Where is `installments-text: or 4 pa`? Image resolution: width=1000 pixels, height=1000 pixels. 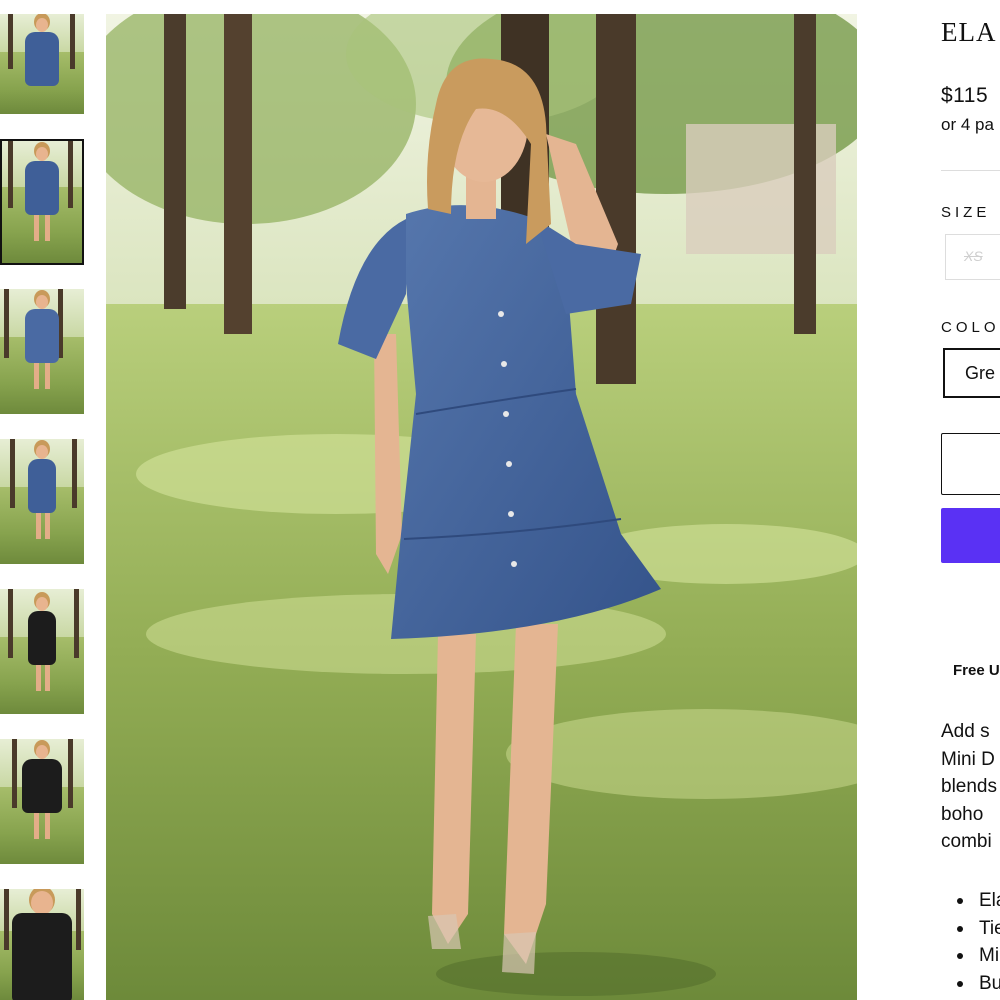 installments-text: or 4 pa is located at coordinates (967, 124).